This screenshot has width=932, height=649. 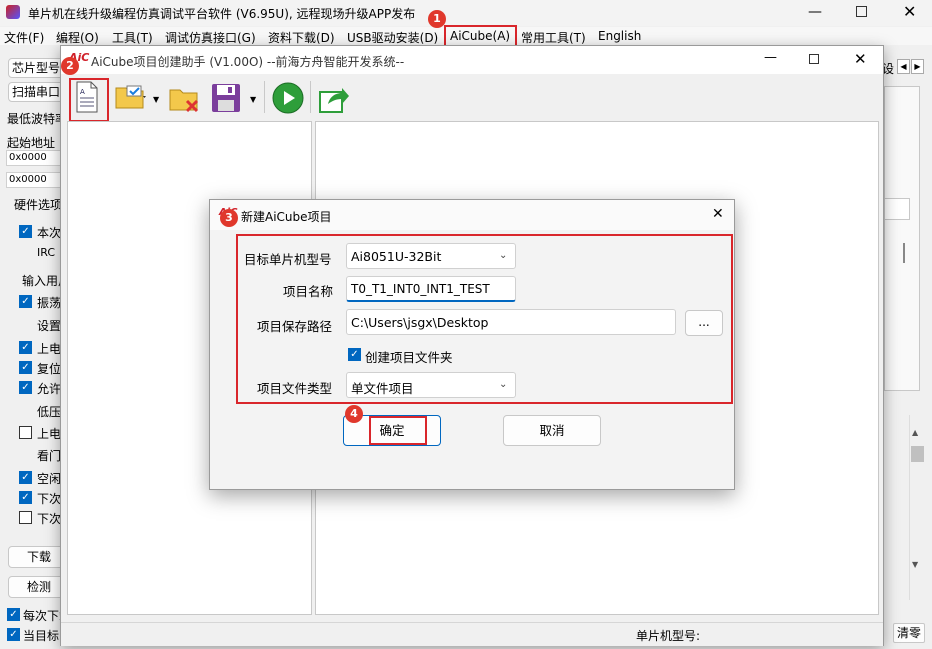 I want to click on step-badge-3: 3, so click(x=229, y=218).